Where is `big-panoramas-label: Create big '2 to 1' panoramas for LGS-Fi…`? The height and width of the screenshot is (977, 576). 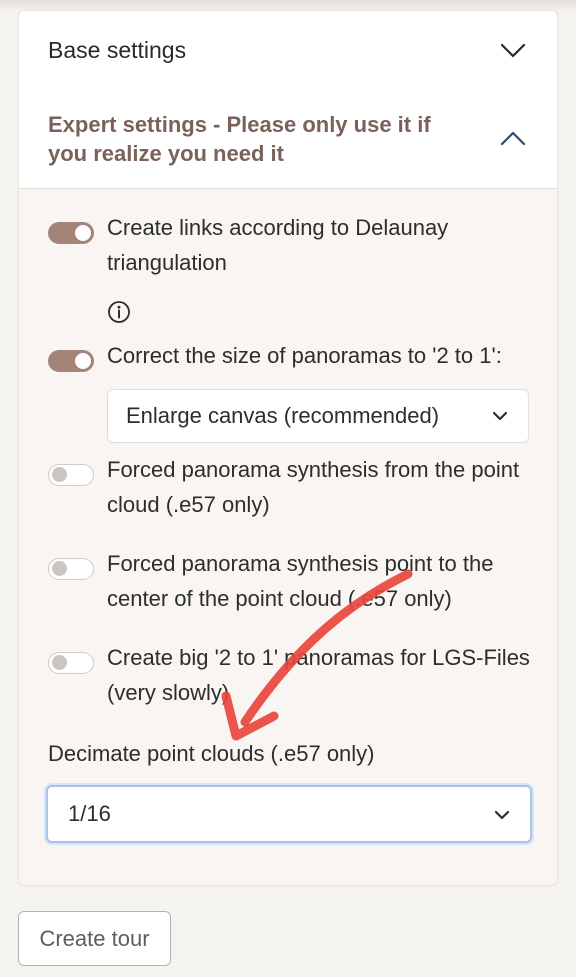
big-panoramas-label: Create big '2 to 1' panoramas for LGS-Fi… is located at coordinates (318, 675).